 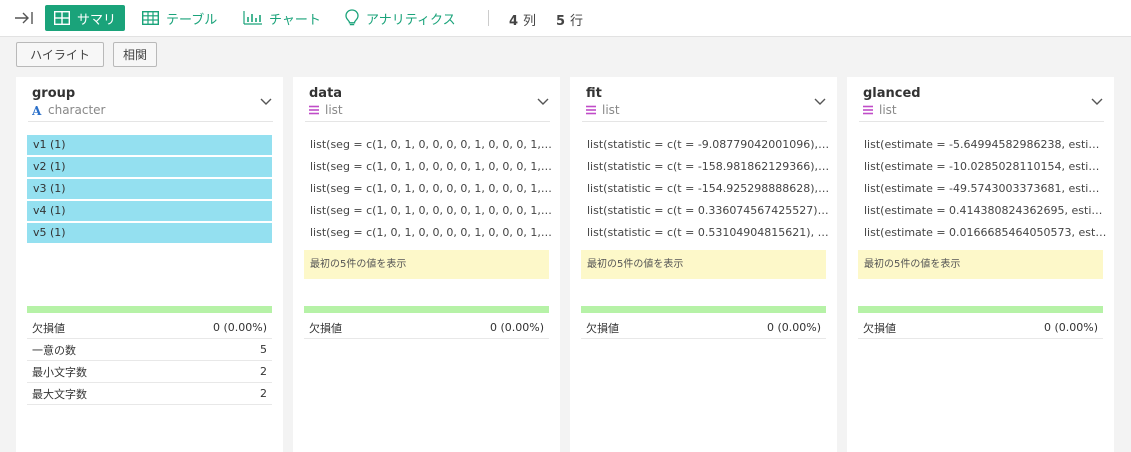 What do you see at coordinates (59, 372) in the screenshot?
I see `stat-label: 最小文字数` at bounding box center [59, 372].